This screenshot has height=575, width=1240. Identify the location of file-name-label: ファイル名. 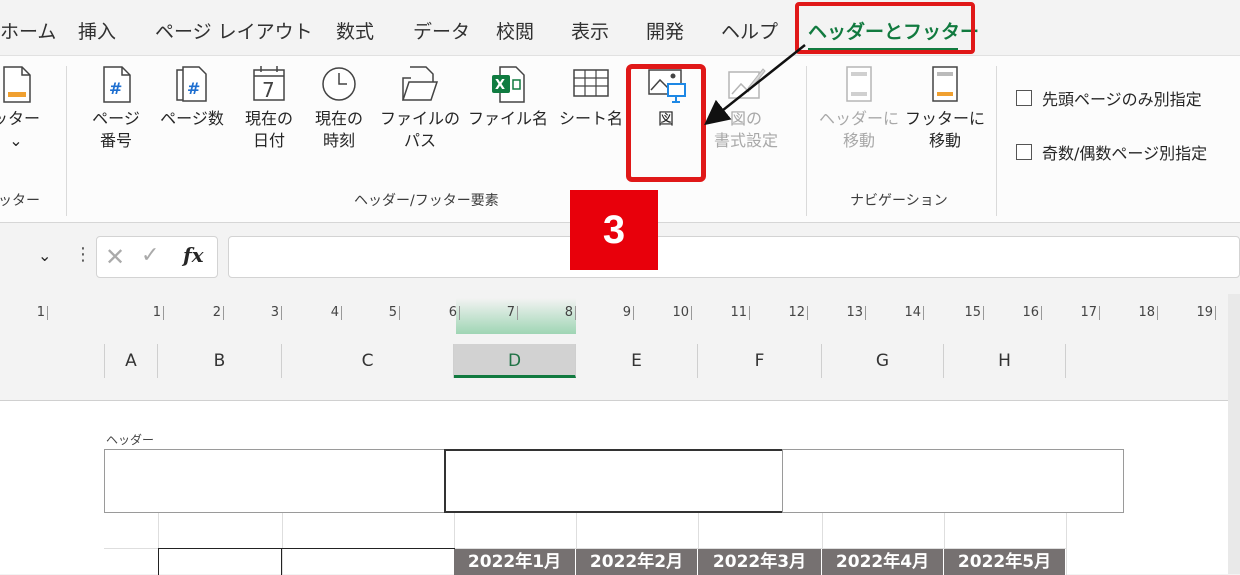
(507, 118).